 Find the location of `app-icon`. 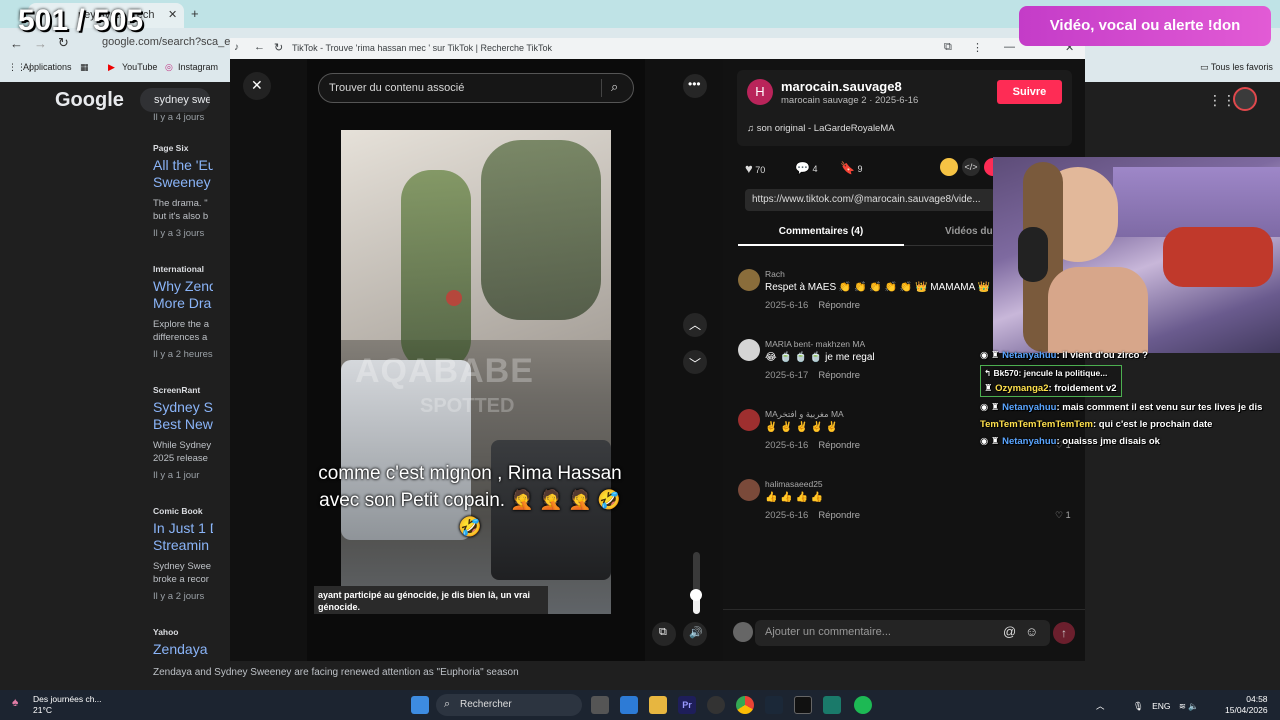

app-icon is located at coordinates (832, 705).